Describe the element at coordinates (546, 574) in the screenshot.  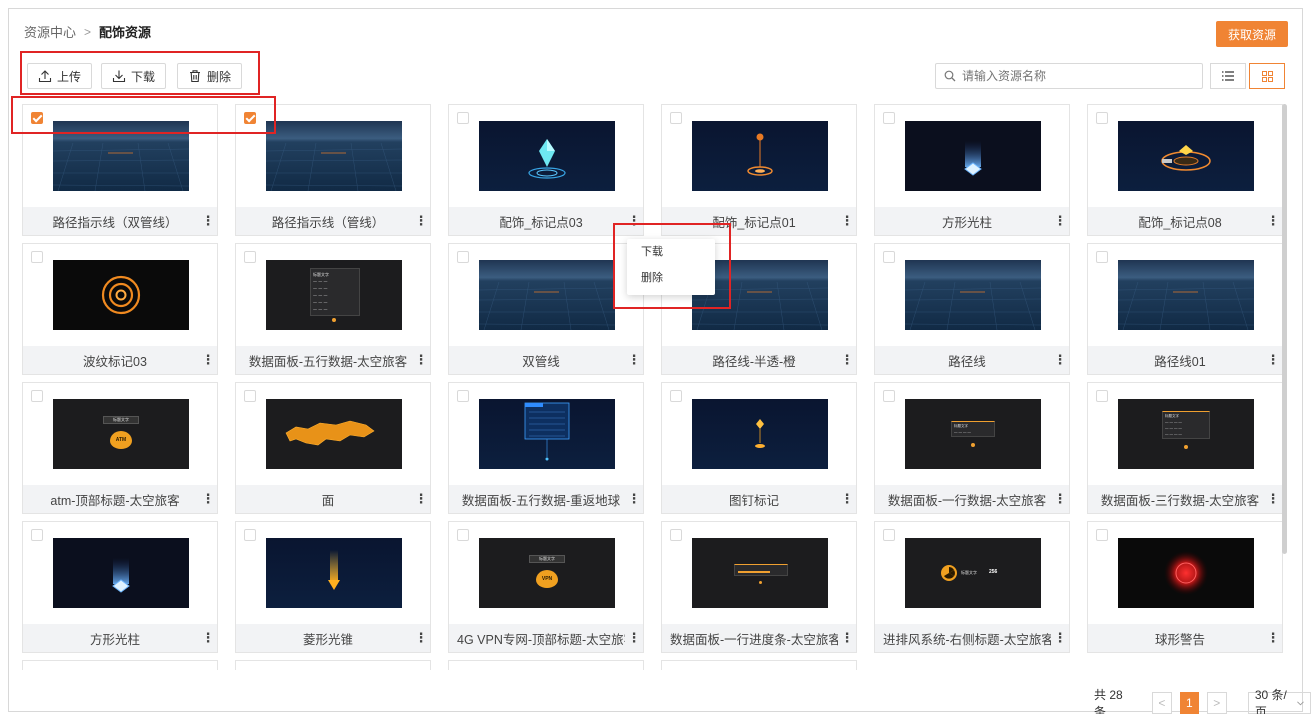
I see `card-thumbnail-area: 标题文字 VPN` at that location.